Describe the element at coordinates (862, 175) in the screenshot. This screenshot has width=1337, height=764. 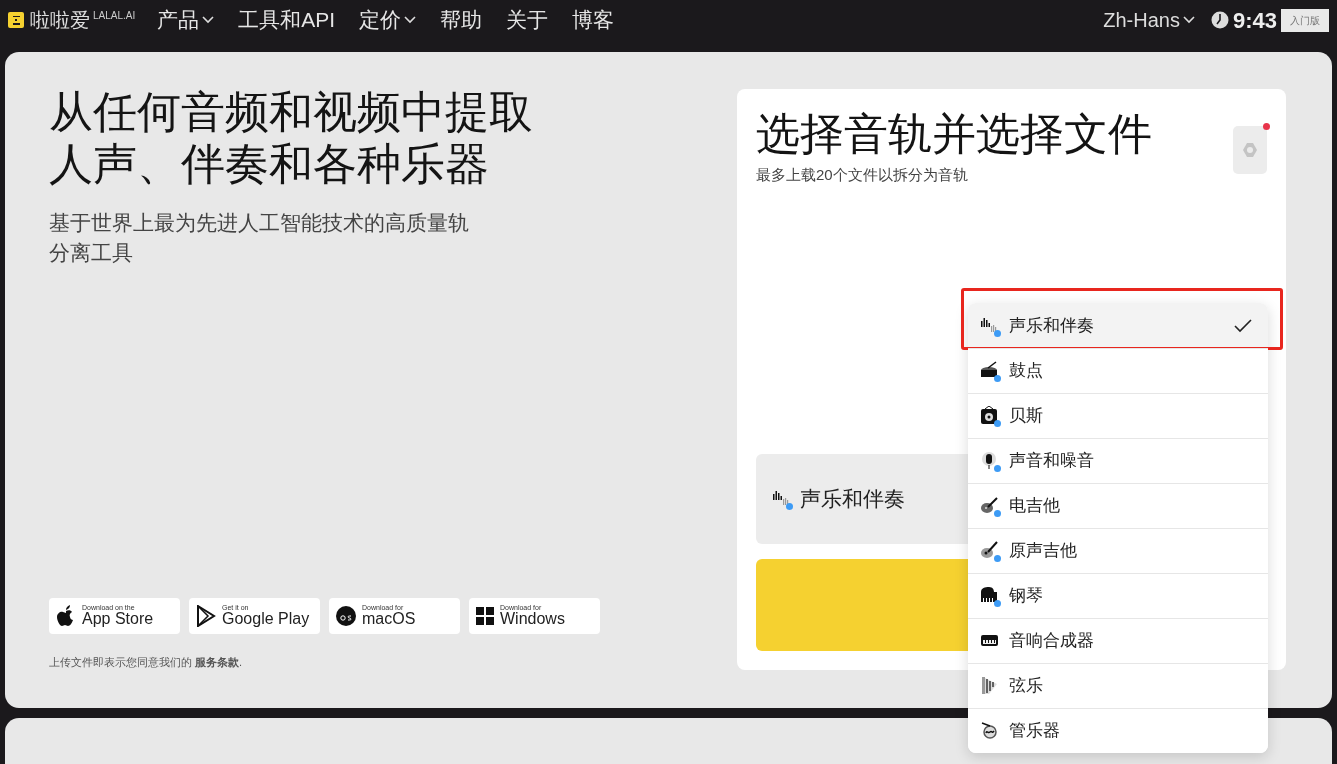
I see `card-subtitle: 最多上载20个文件以拆分为音轨` at that location.